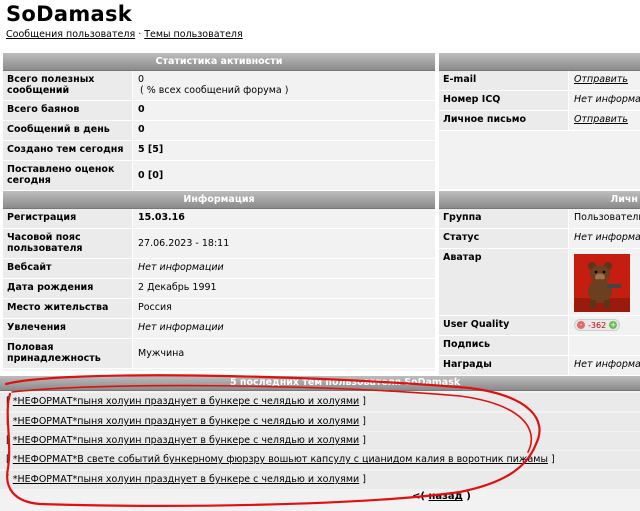  Describe the element at coordinates (445, 496) in the screenshot. I see `back-link: назад` at that location.